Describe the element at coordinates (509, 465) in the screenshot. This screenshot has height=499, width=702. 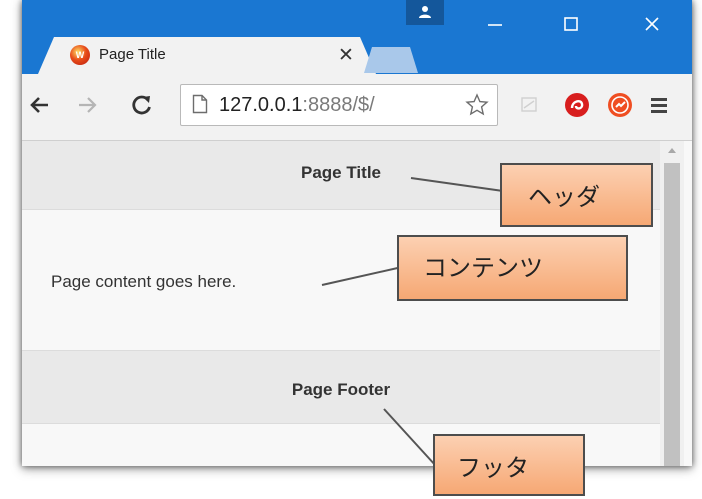
I see `callout-footer: フッタ` at that location.